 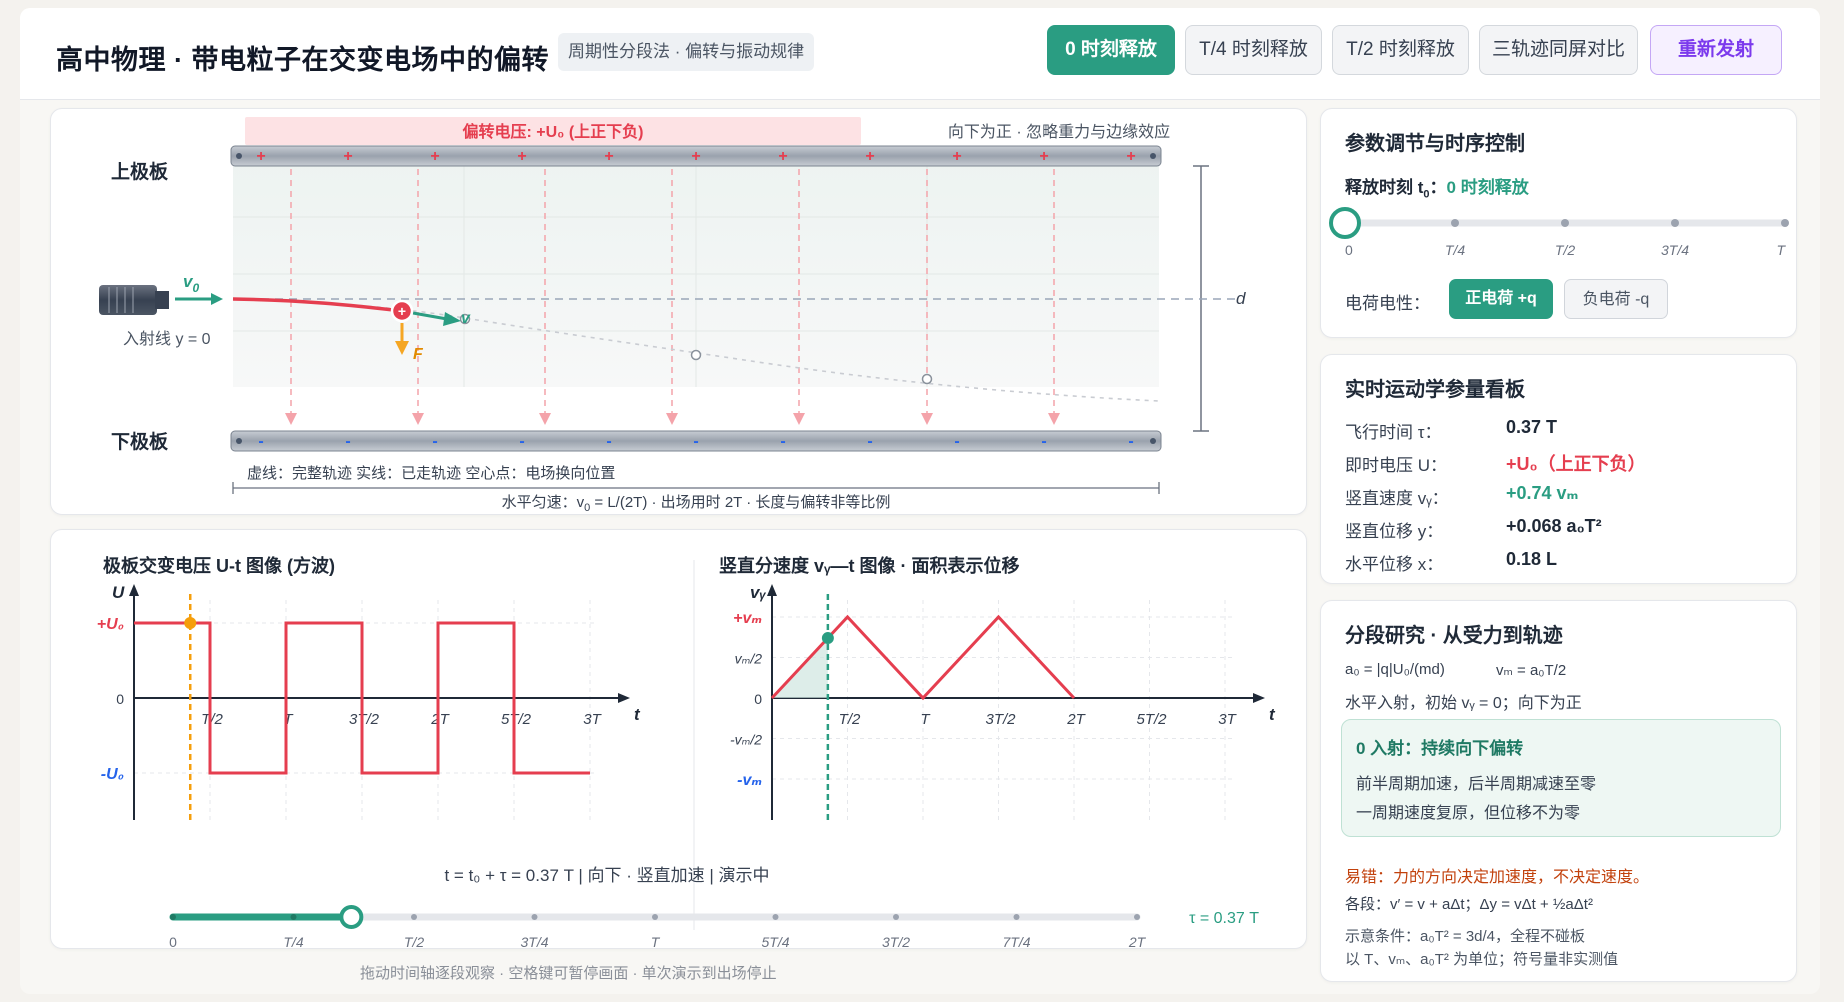 What do you see at coordinates (772, 590) in the screenshot?
I see `y-axis-arrow-icon` at bounding box center [772, 590].